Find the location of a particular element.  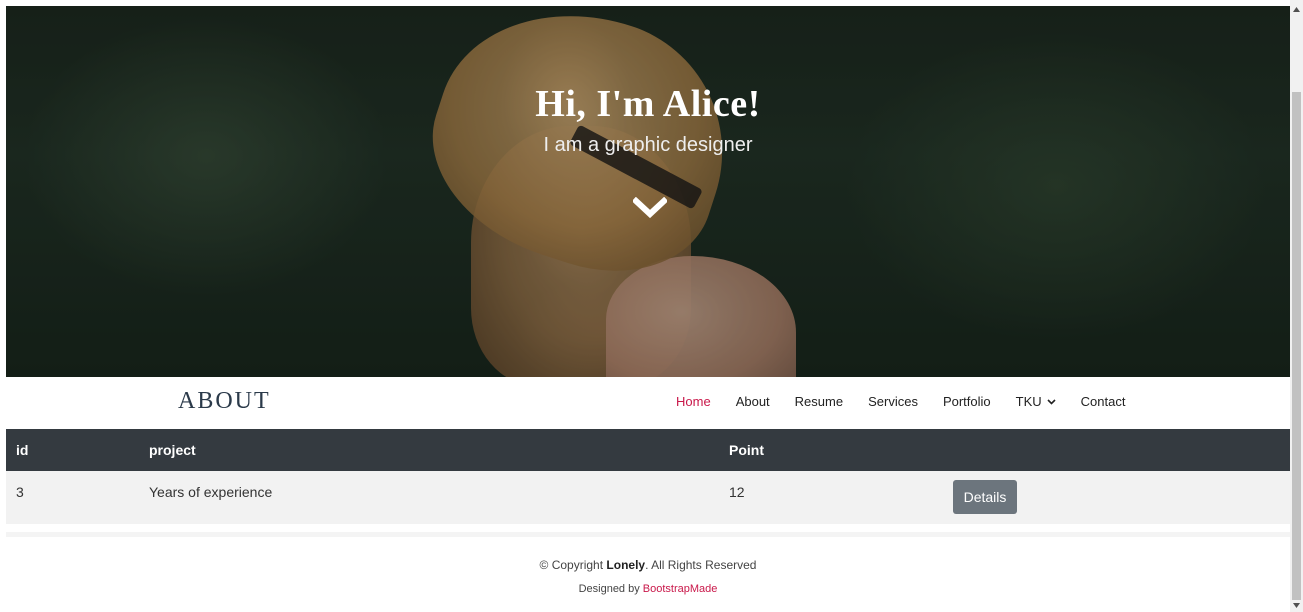

scrollbar-thumb is located at coordinates (1296, 346).